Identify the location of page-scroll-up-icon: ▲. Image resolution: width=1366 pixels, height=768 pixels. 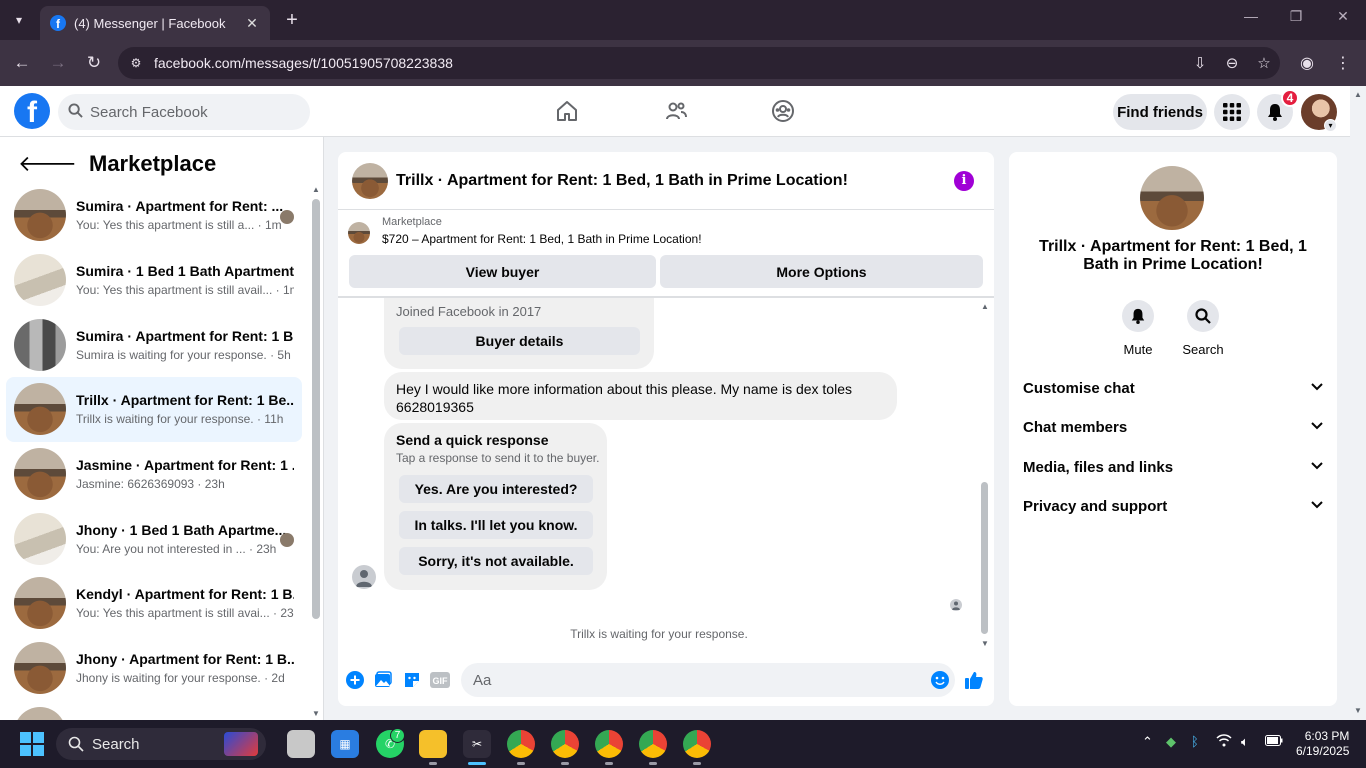
(1358, 94).